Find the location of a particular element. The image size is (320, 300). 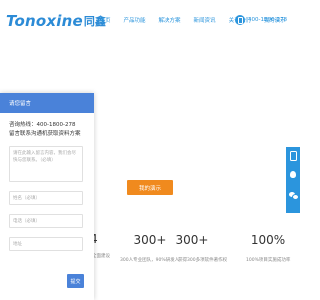

logo-text: Tonoxine is located at coordinates (44, 21).